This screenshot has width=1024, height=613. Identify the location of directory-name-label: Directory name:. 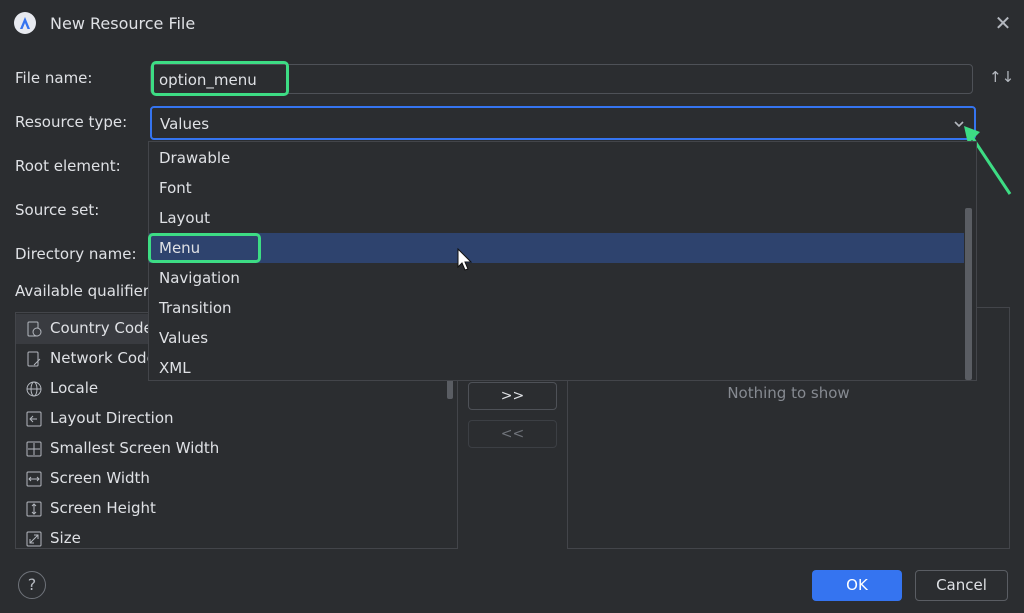
(76, 254).